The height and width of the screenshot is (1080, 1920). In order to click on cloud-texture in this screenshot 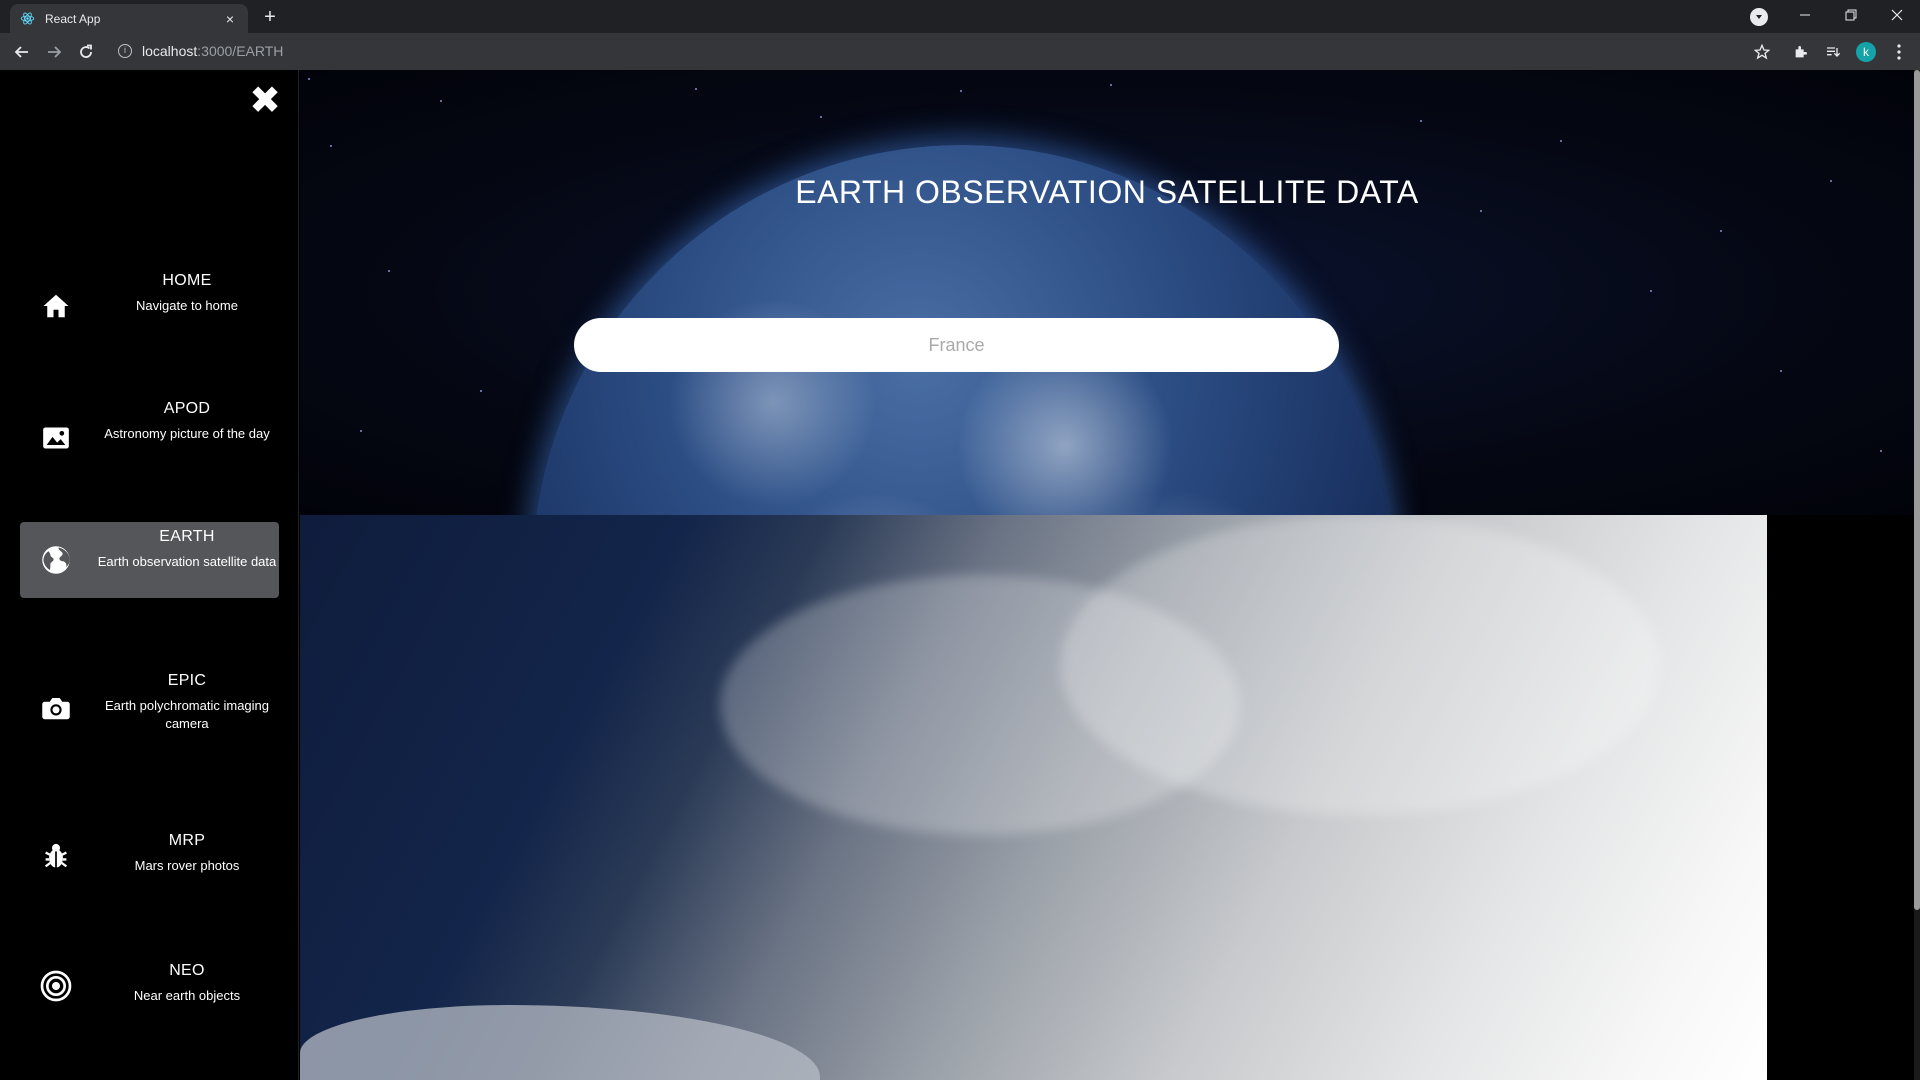, I will do `click(1360, 665)`.